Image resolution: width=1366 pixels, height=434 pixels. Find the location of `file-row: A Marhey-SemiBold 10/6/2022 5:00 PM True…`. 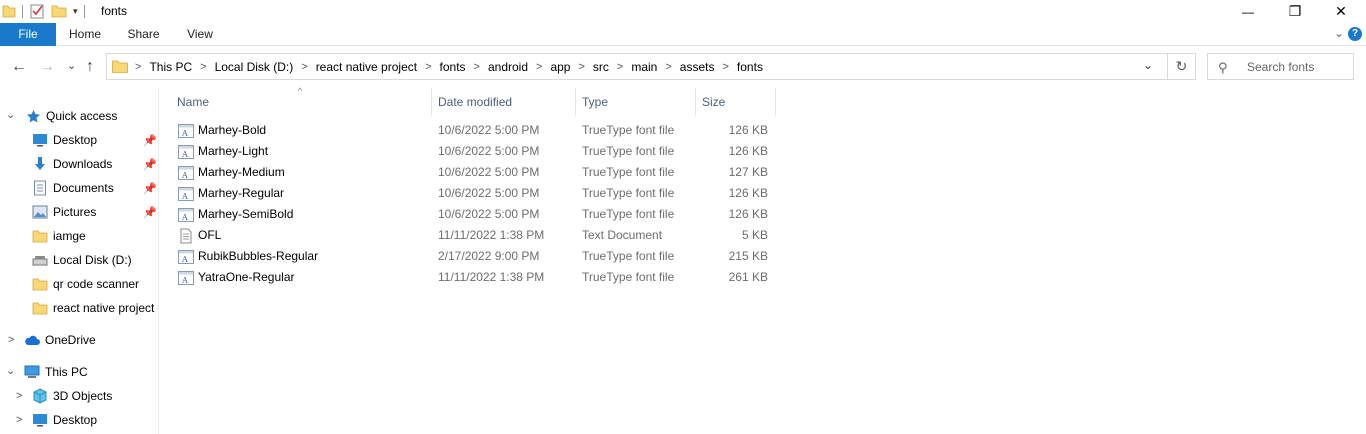

file-row: A Marhey-SemiBold 10/6/2022 5:00 PM True… is located at coordinates (474, 214).